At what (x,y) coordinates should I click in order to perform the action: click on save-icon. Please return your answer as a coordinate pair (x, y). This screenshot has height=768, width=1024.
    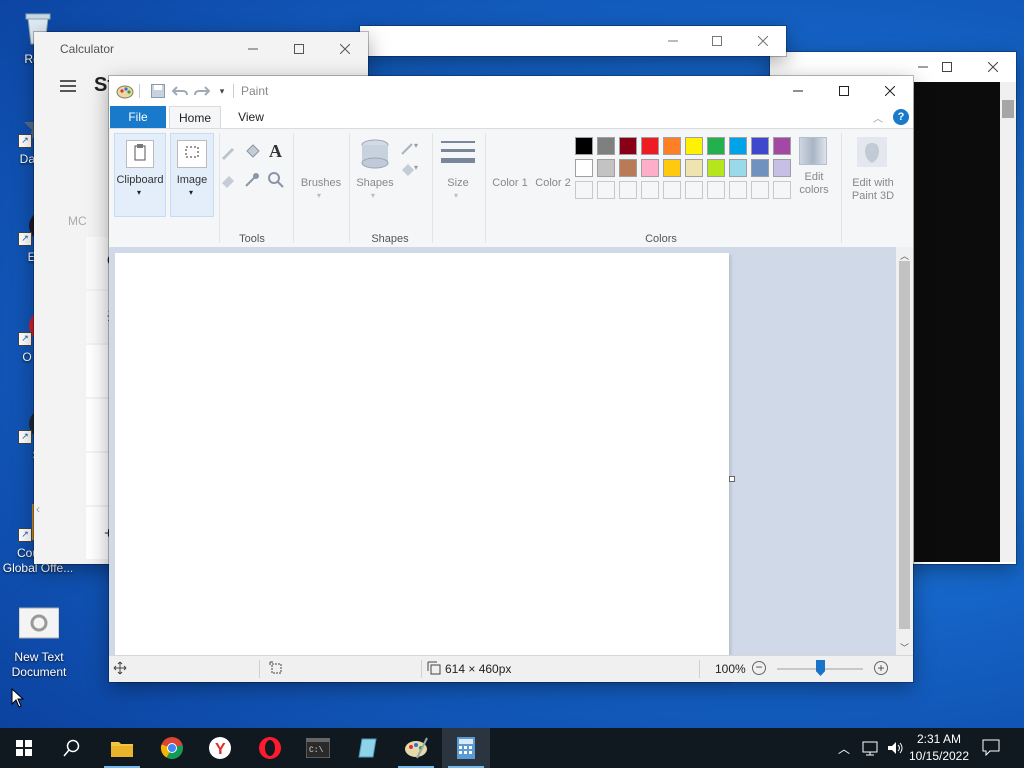
    Looking at the image, I should click on (158, 91).